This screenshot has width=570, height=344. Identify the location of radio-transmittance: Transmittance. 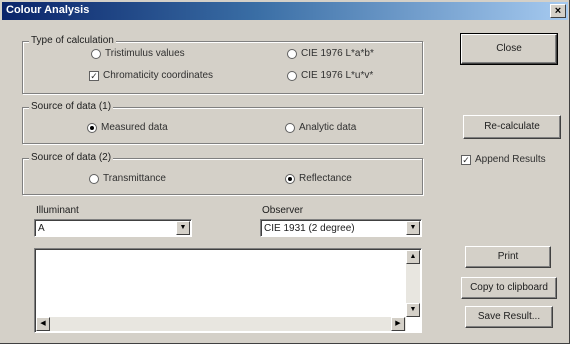
(127, 178).